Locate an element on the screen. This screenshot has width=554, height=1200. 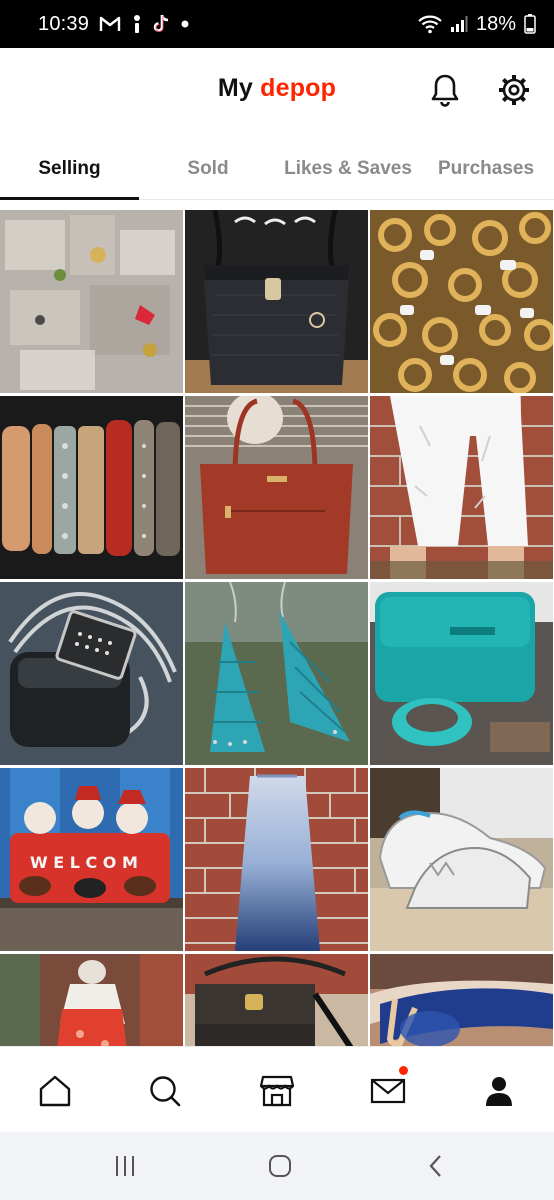
tab-selling: Selling is located at coordinates (69, 169).